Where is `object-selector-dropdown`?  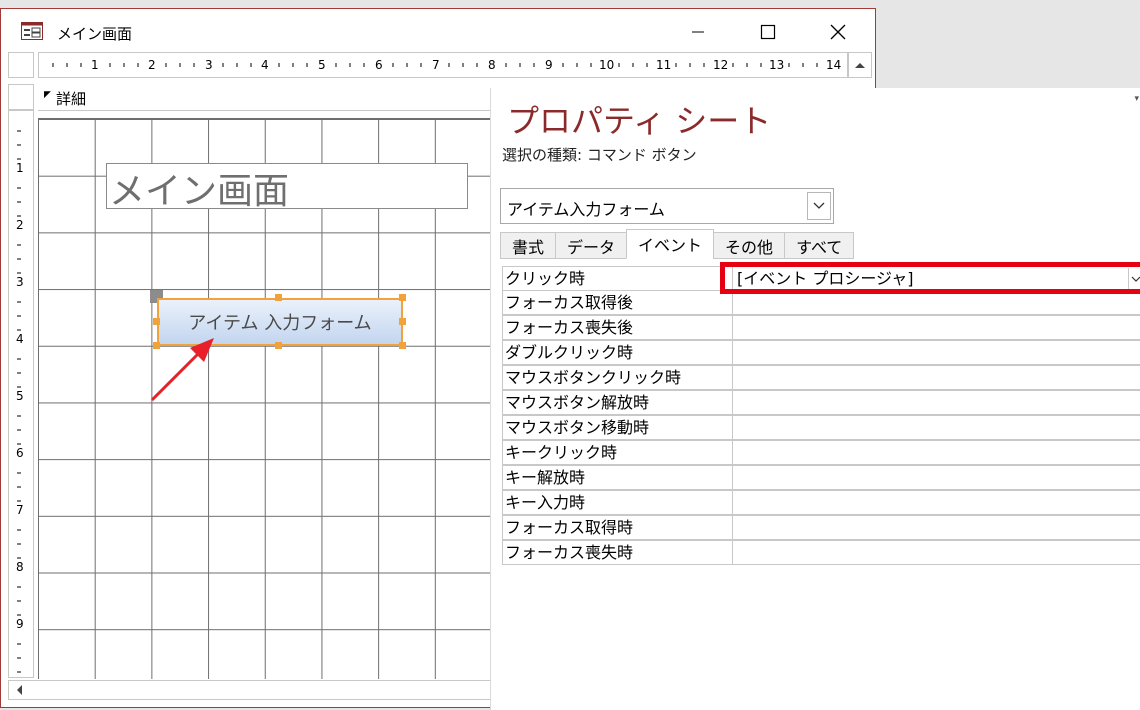
object-selector-dropdown is located at coordinates (819, 206).